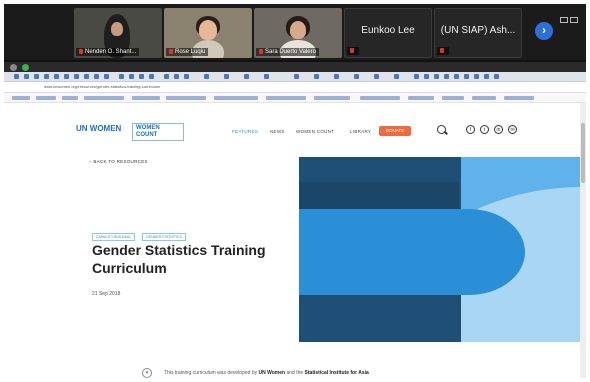  I want to click on back-to-resources-link: ‹ BACK TO RESOURCES, so click(119, 161).